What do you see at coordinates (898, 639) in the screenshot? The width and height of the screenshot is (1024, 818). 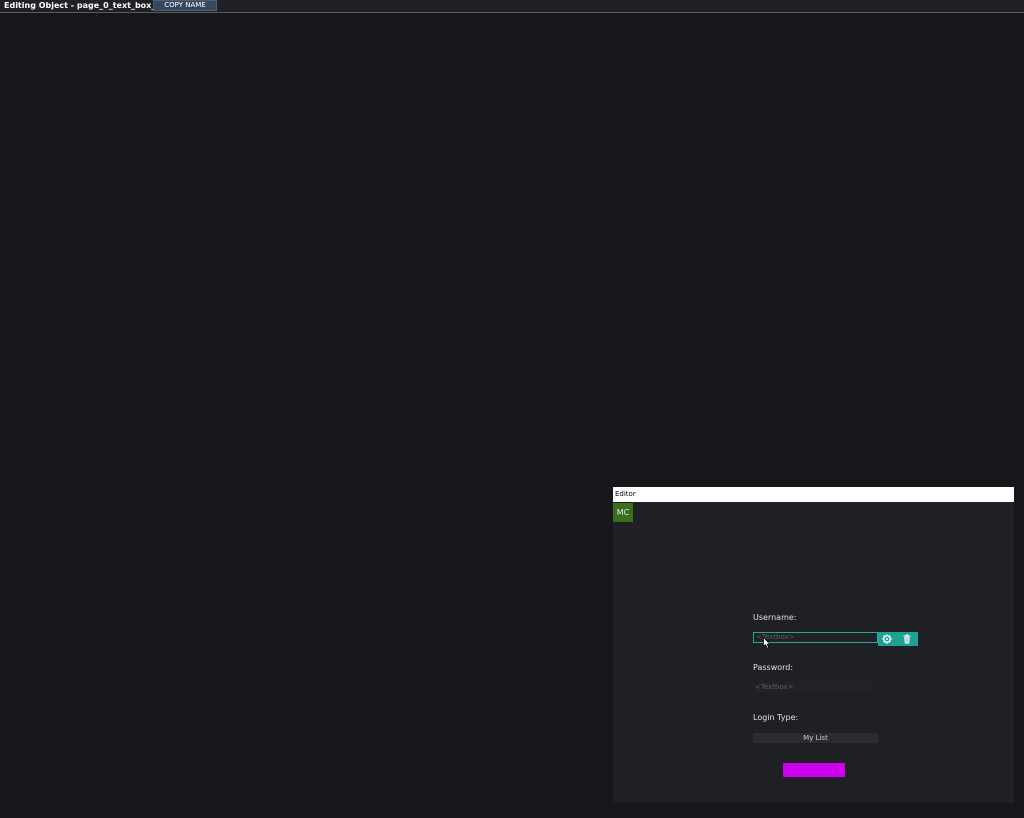 I see `selection-toolbar` at bounding box center [898, 639].